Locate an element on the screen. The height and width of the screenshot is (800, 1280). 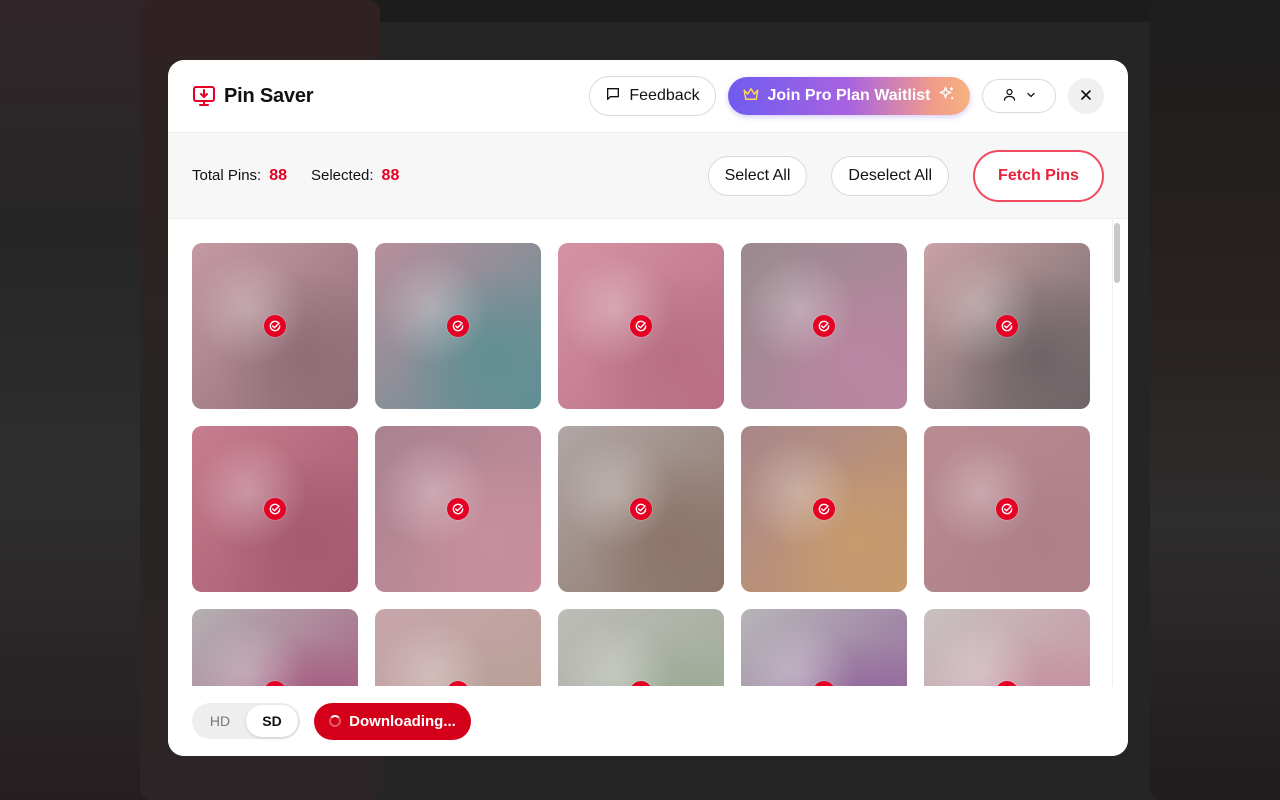
quality-toggle: HD SD is located at coordinates (246, 721).